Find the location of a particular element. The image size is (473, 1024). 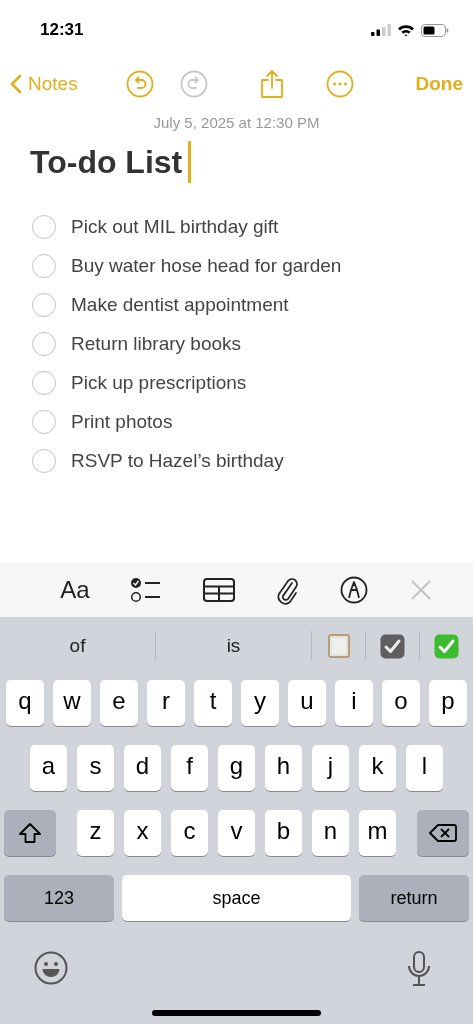

chevron-left-icon is located at coordinates (16, 84).